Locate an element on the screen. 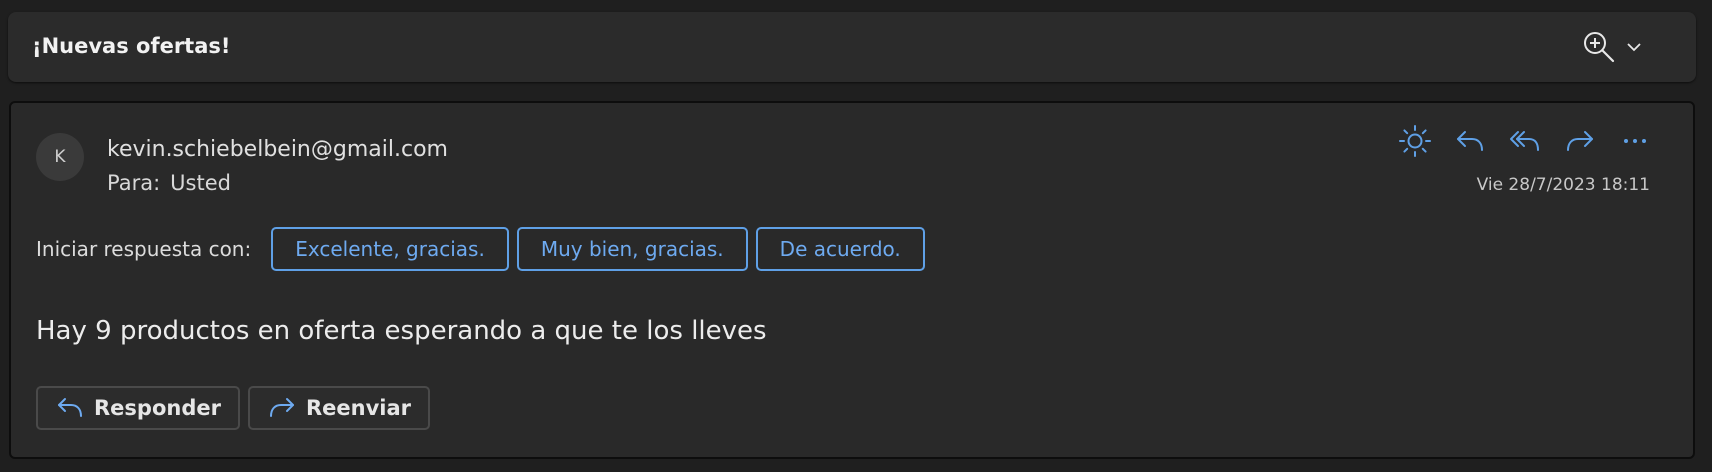 Image resolution: width=1712 pixels, height=472 pixels. chevron-down-icon is located at coordinates (1634, 47).